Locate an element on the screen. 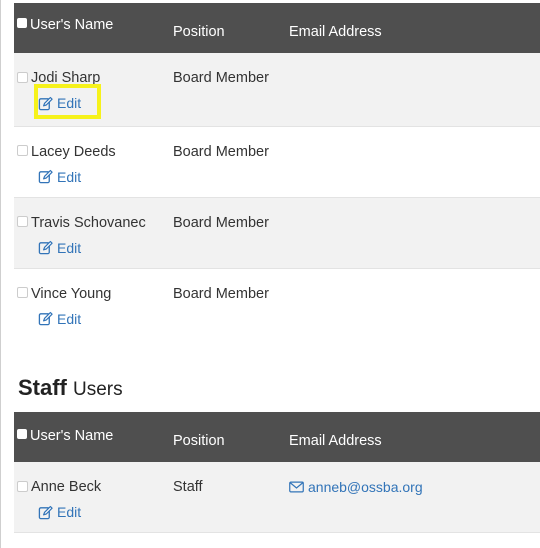  email-text: anneb@ossba.org is located at coordinates (365, 487).